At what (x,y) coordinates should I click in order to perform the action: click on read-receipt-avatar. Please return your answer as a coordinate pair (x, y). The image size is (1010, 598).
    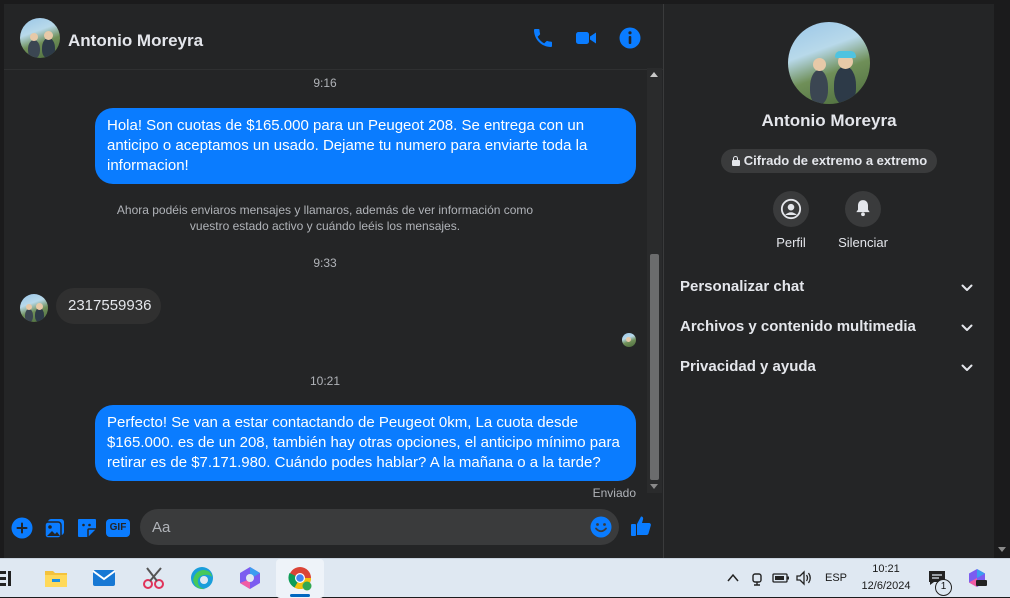
    Looking at the image, I should click on (629, 340).